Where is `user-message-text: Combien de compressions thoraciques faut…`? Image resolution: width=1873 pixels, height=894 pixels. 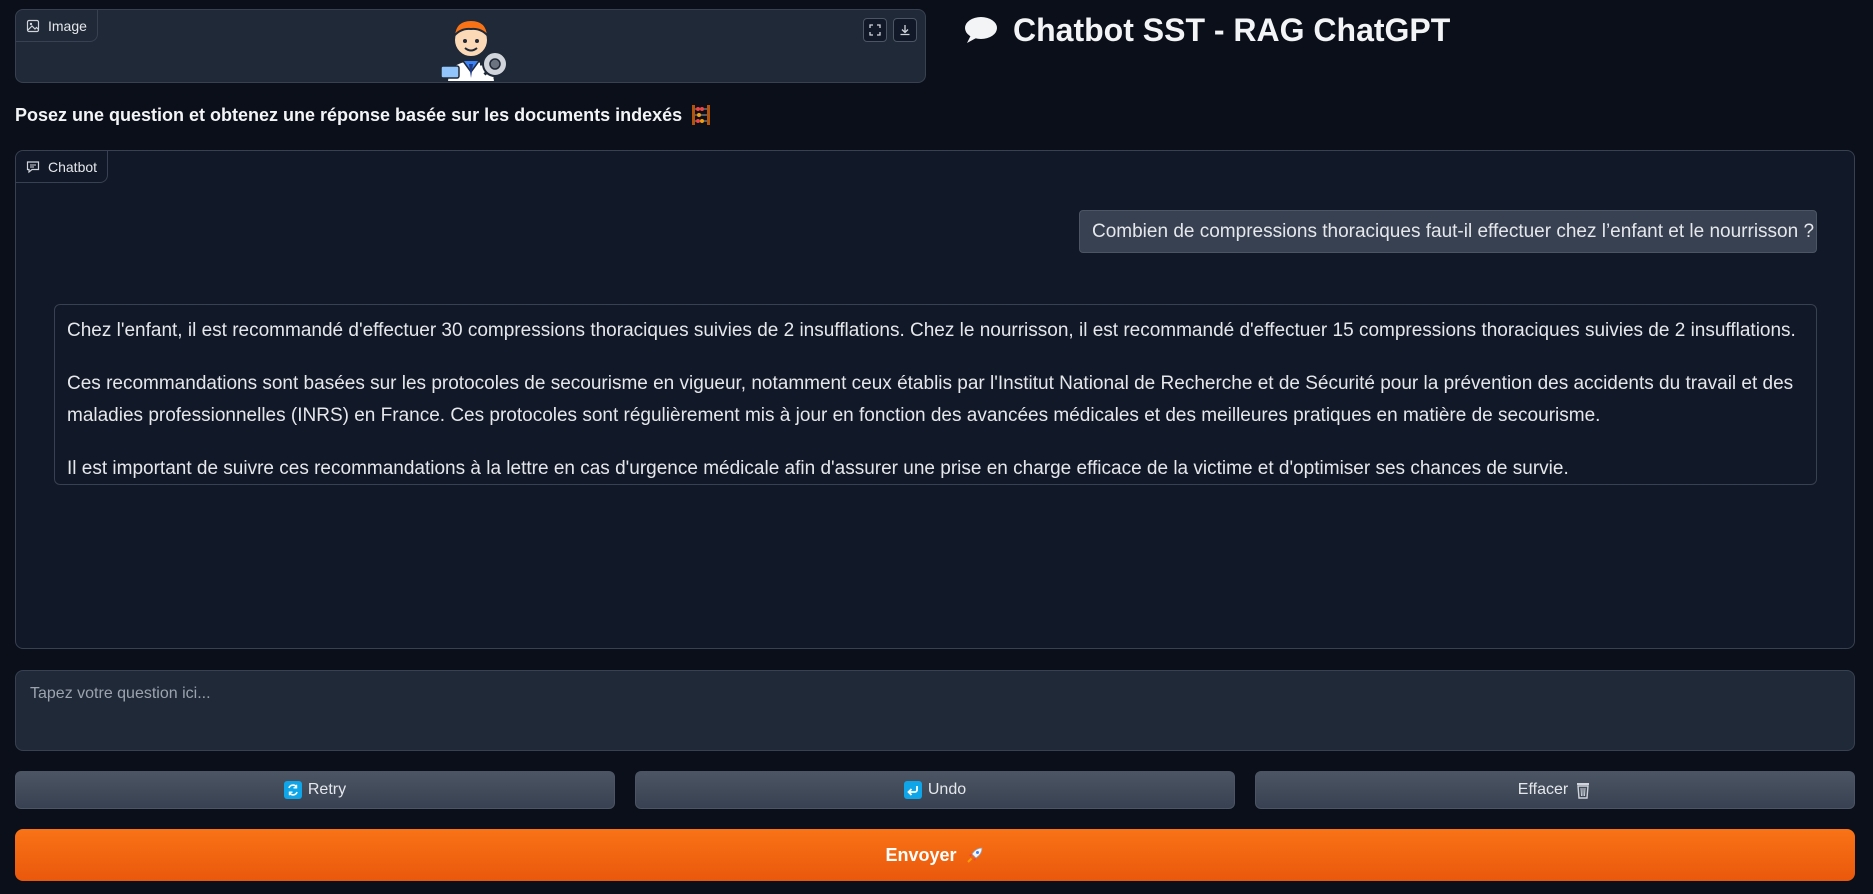 user-message-text: Combien de compressions thoraciques faut… is located at coordinates (1453, 231).